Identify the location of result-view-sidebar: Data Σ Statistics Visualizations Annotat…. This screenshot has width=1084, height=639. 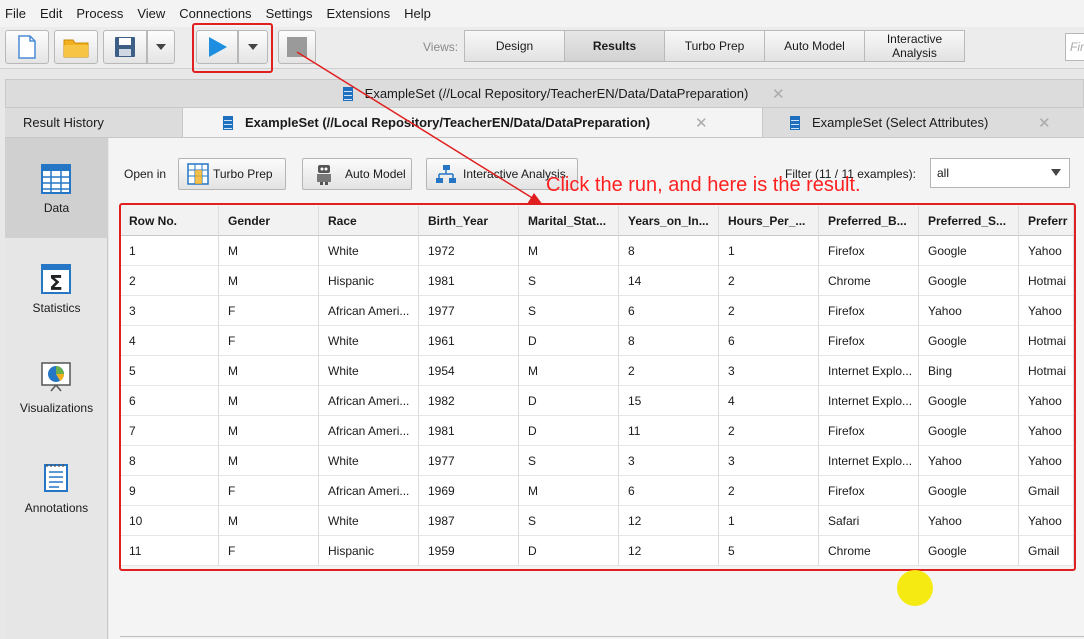
(56, 388).